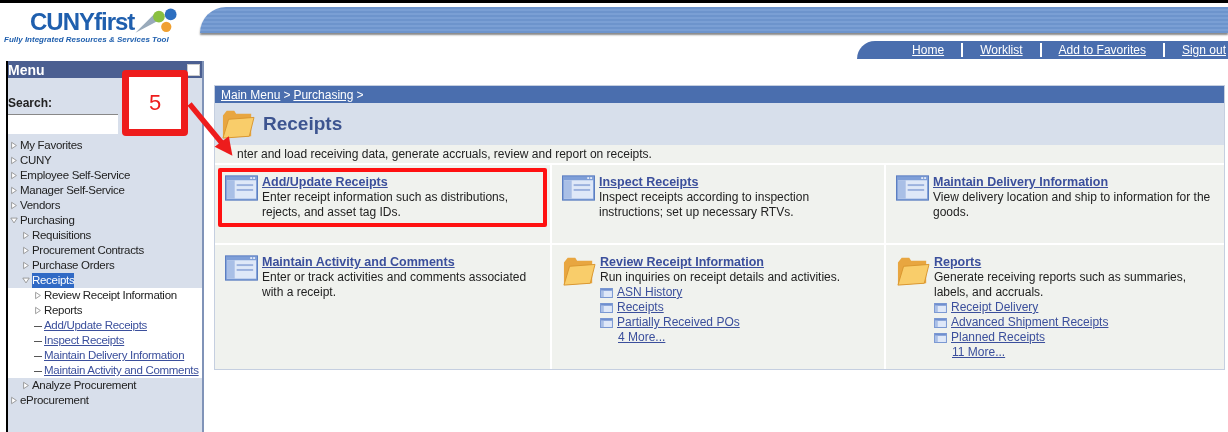 The image size is (1228, 432). What do you see at coordinates (705, 205) in the screenshot?
I see `card-description: Inspect receipts according to inspection instructions; set up necessary RTVs.` at bounding box center [705, 205].